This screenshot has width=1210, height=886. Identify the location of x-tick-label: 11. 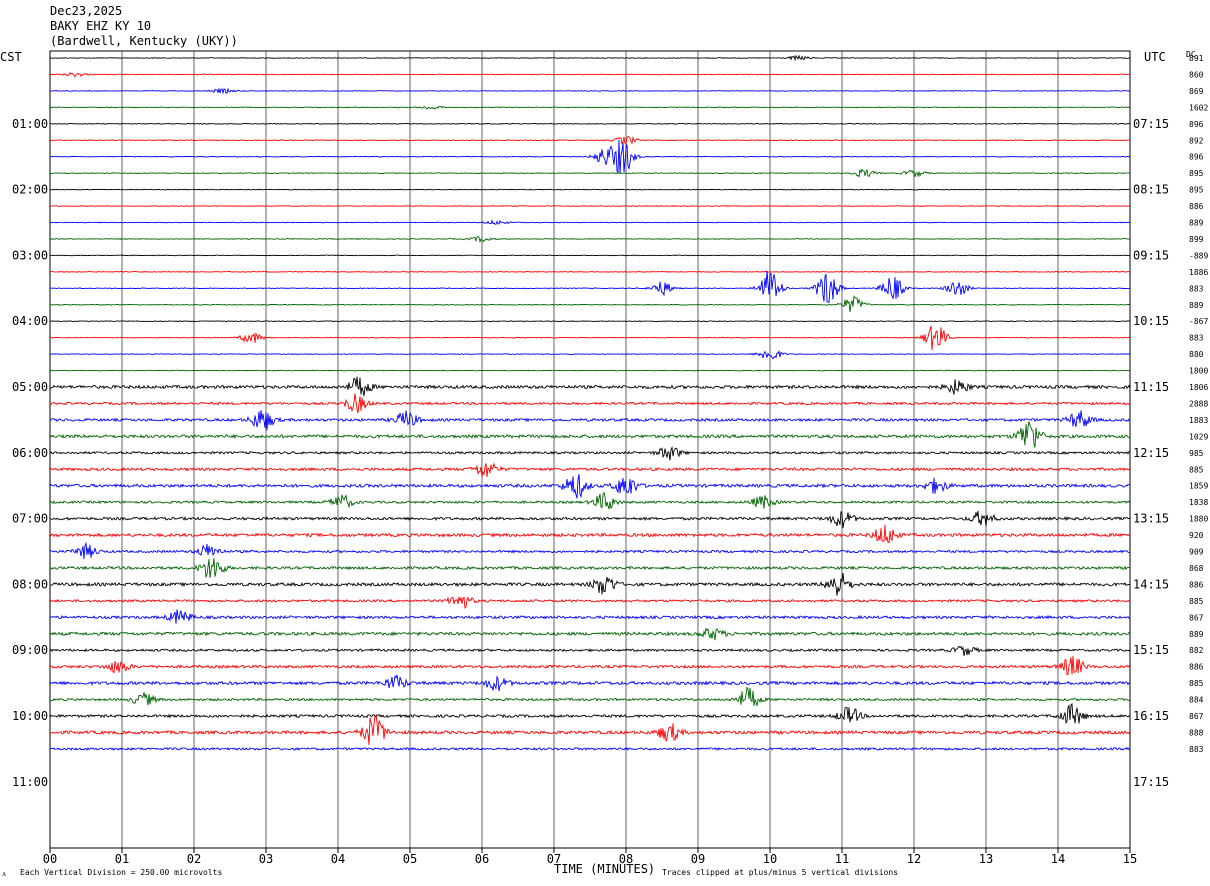
(842, 859).